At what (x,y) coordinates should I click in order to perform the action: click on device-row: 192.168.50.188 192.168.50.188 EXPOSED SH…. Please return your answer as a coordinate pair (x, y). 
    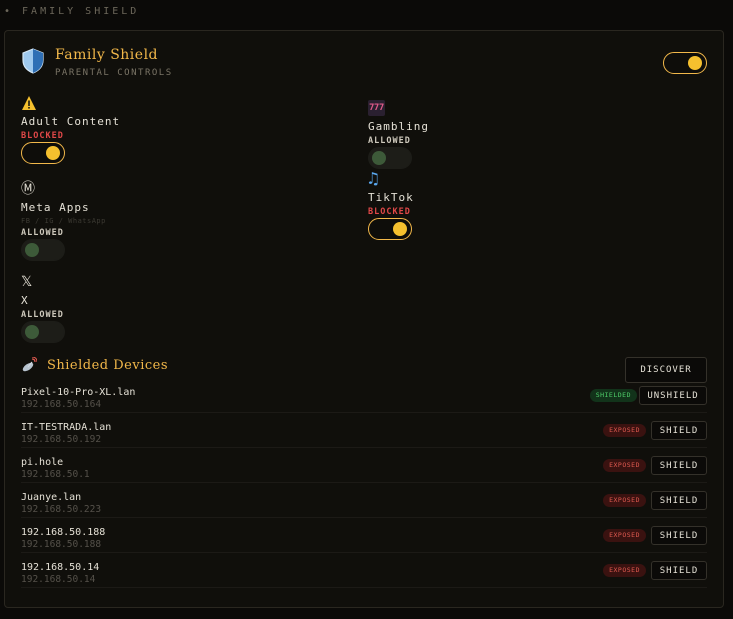
    Looking at the image, I should click on (364, 535).